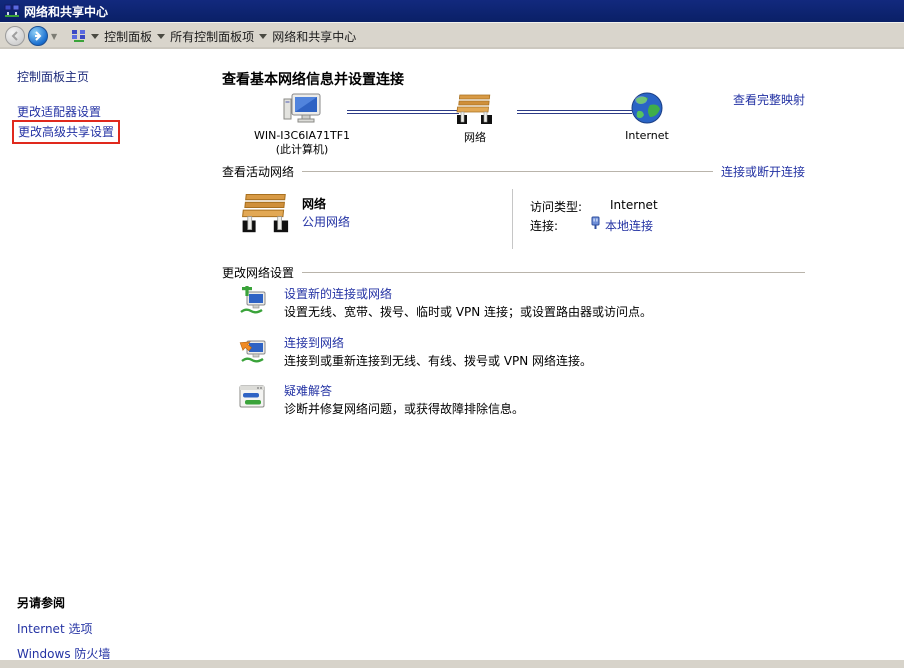  Describe the element at coordinates (314, 342) in the screenshot. I see `connect-to-network-link: 连接到网络` at that location.